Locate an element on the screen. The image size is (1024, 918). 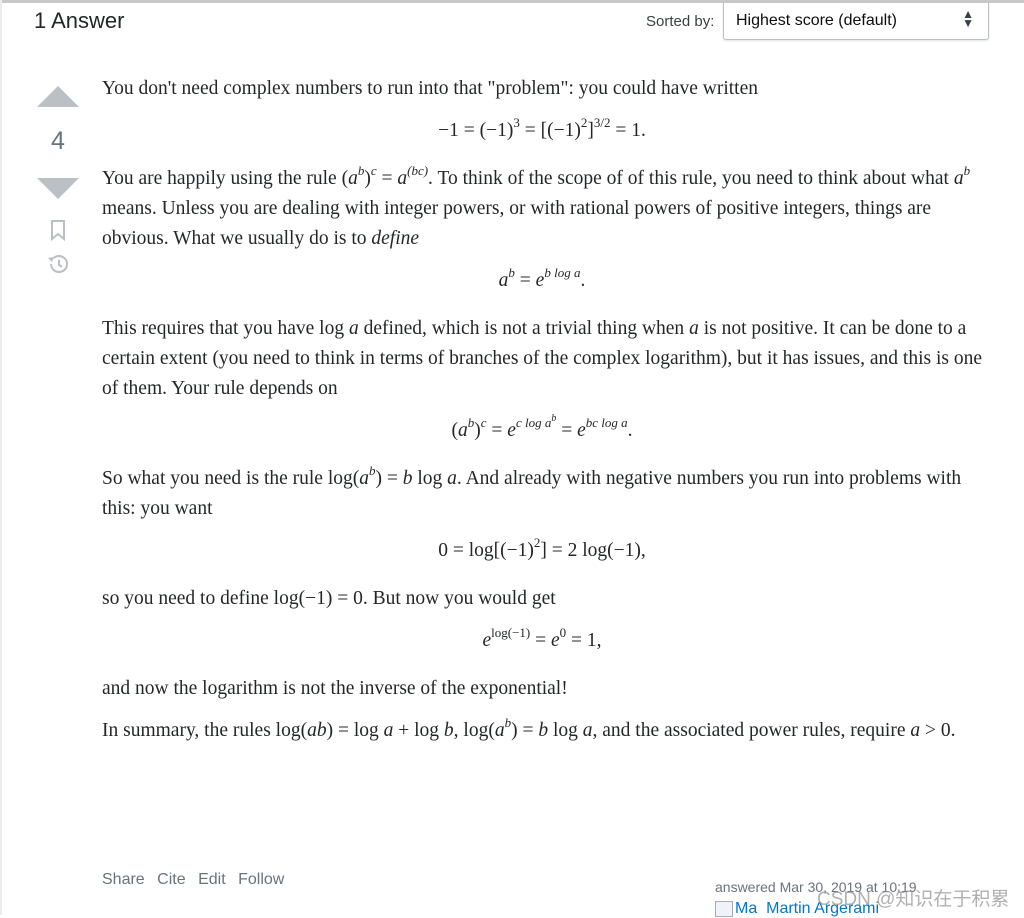
math-token: 3/2 is located at coordinates (602, 122).